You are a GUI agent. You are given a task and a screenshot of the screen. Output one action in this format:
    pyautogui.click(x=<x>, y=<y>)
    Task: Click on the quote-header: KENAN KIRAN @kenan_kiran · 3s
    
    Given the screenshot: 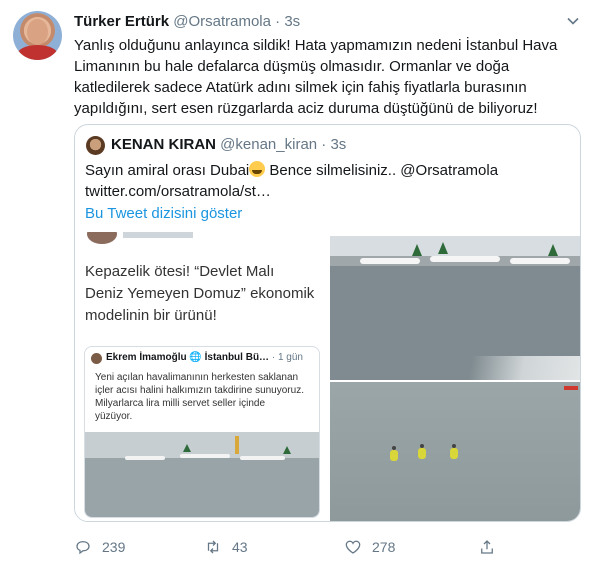 What is the action you would take?
    pyautogui.click(x=228, y=144)
    